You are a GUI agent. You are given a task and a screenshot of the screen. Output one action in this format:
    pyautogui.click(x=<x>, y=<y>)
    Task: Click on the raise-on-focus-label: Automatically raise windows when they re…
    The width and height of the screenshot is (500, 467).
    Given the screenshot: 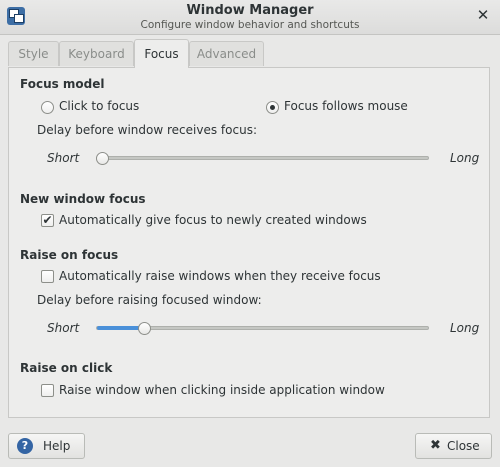 What is the action you would take?
    pyautogui.click(x=220, y=276)
    